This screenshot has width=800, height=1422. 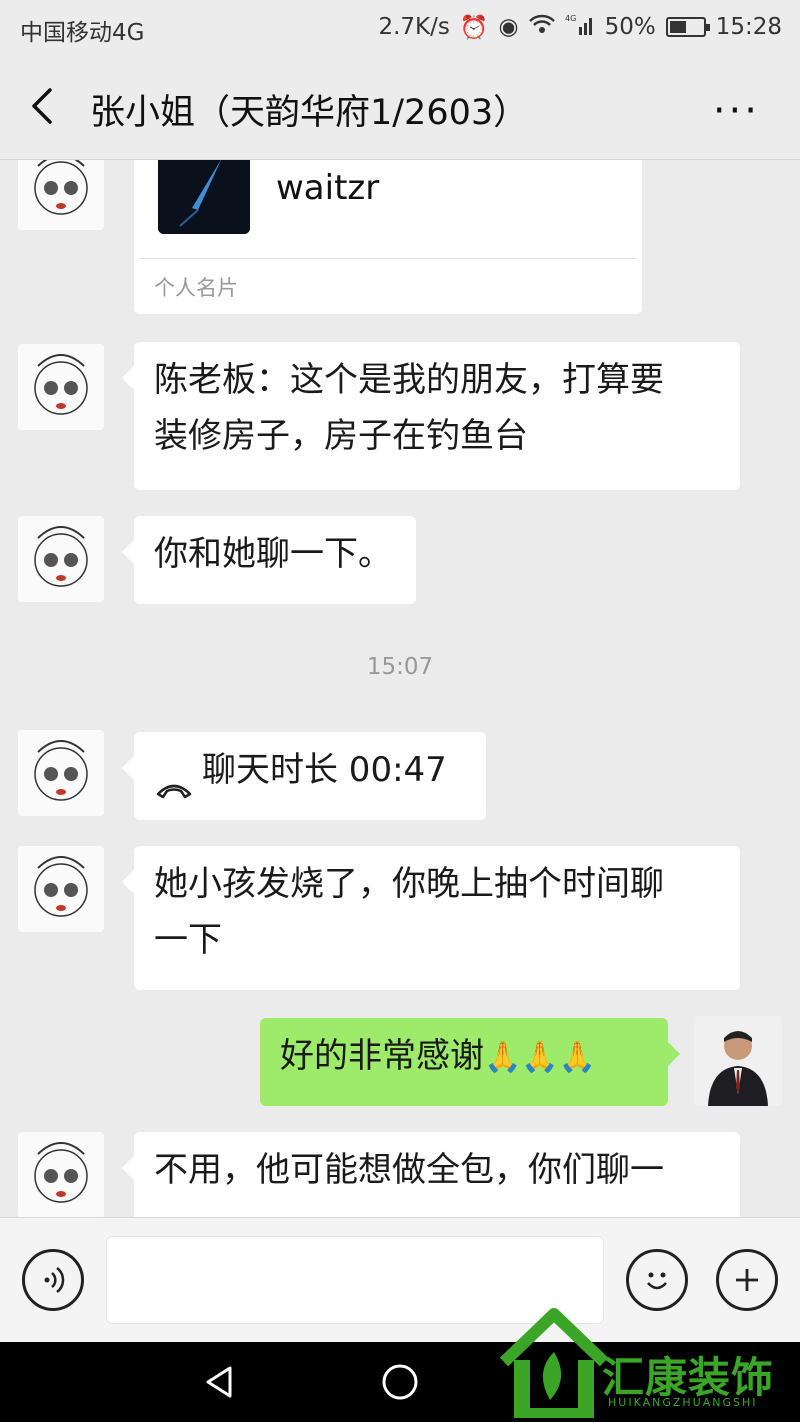 What do you see at coordinates (630, 27) in the screenshot?
I see `battery-percent: 50%` at bounding box center [630, 27].